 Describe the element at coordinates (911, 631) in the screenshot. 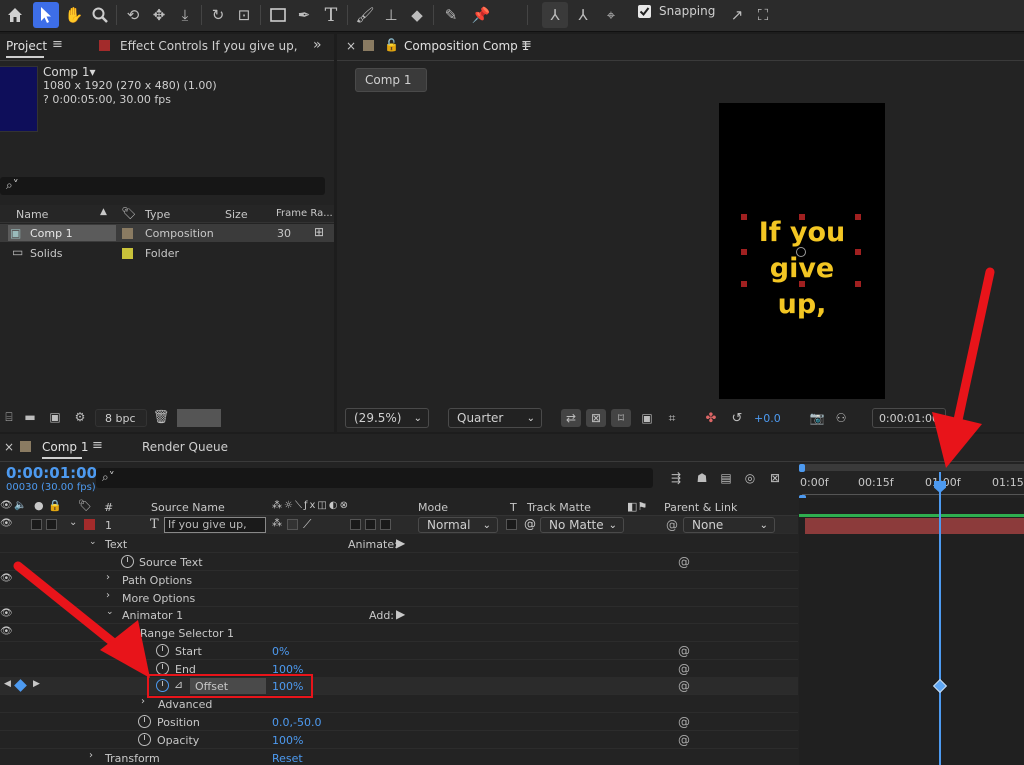

I see `timeline-track-area` at that location.